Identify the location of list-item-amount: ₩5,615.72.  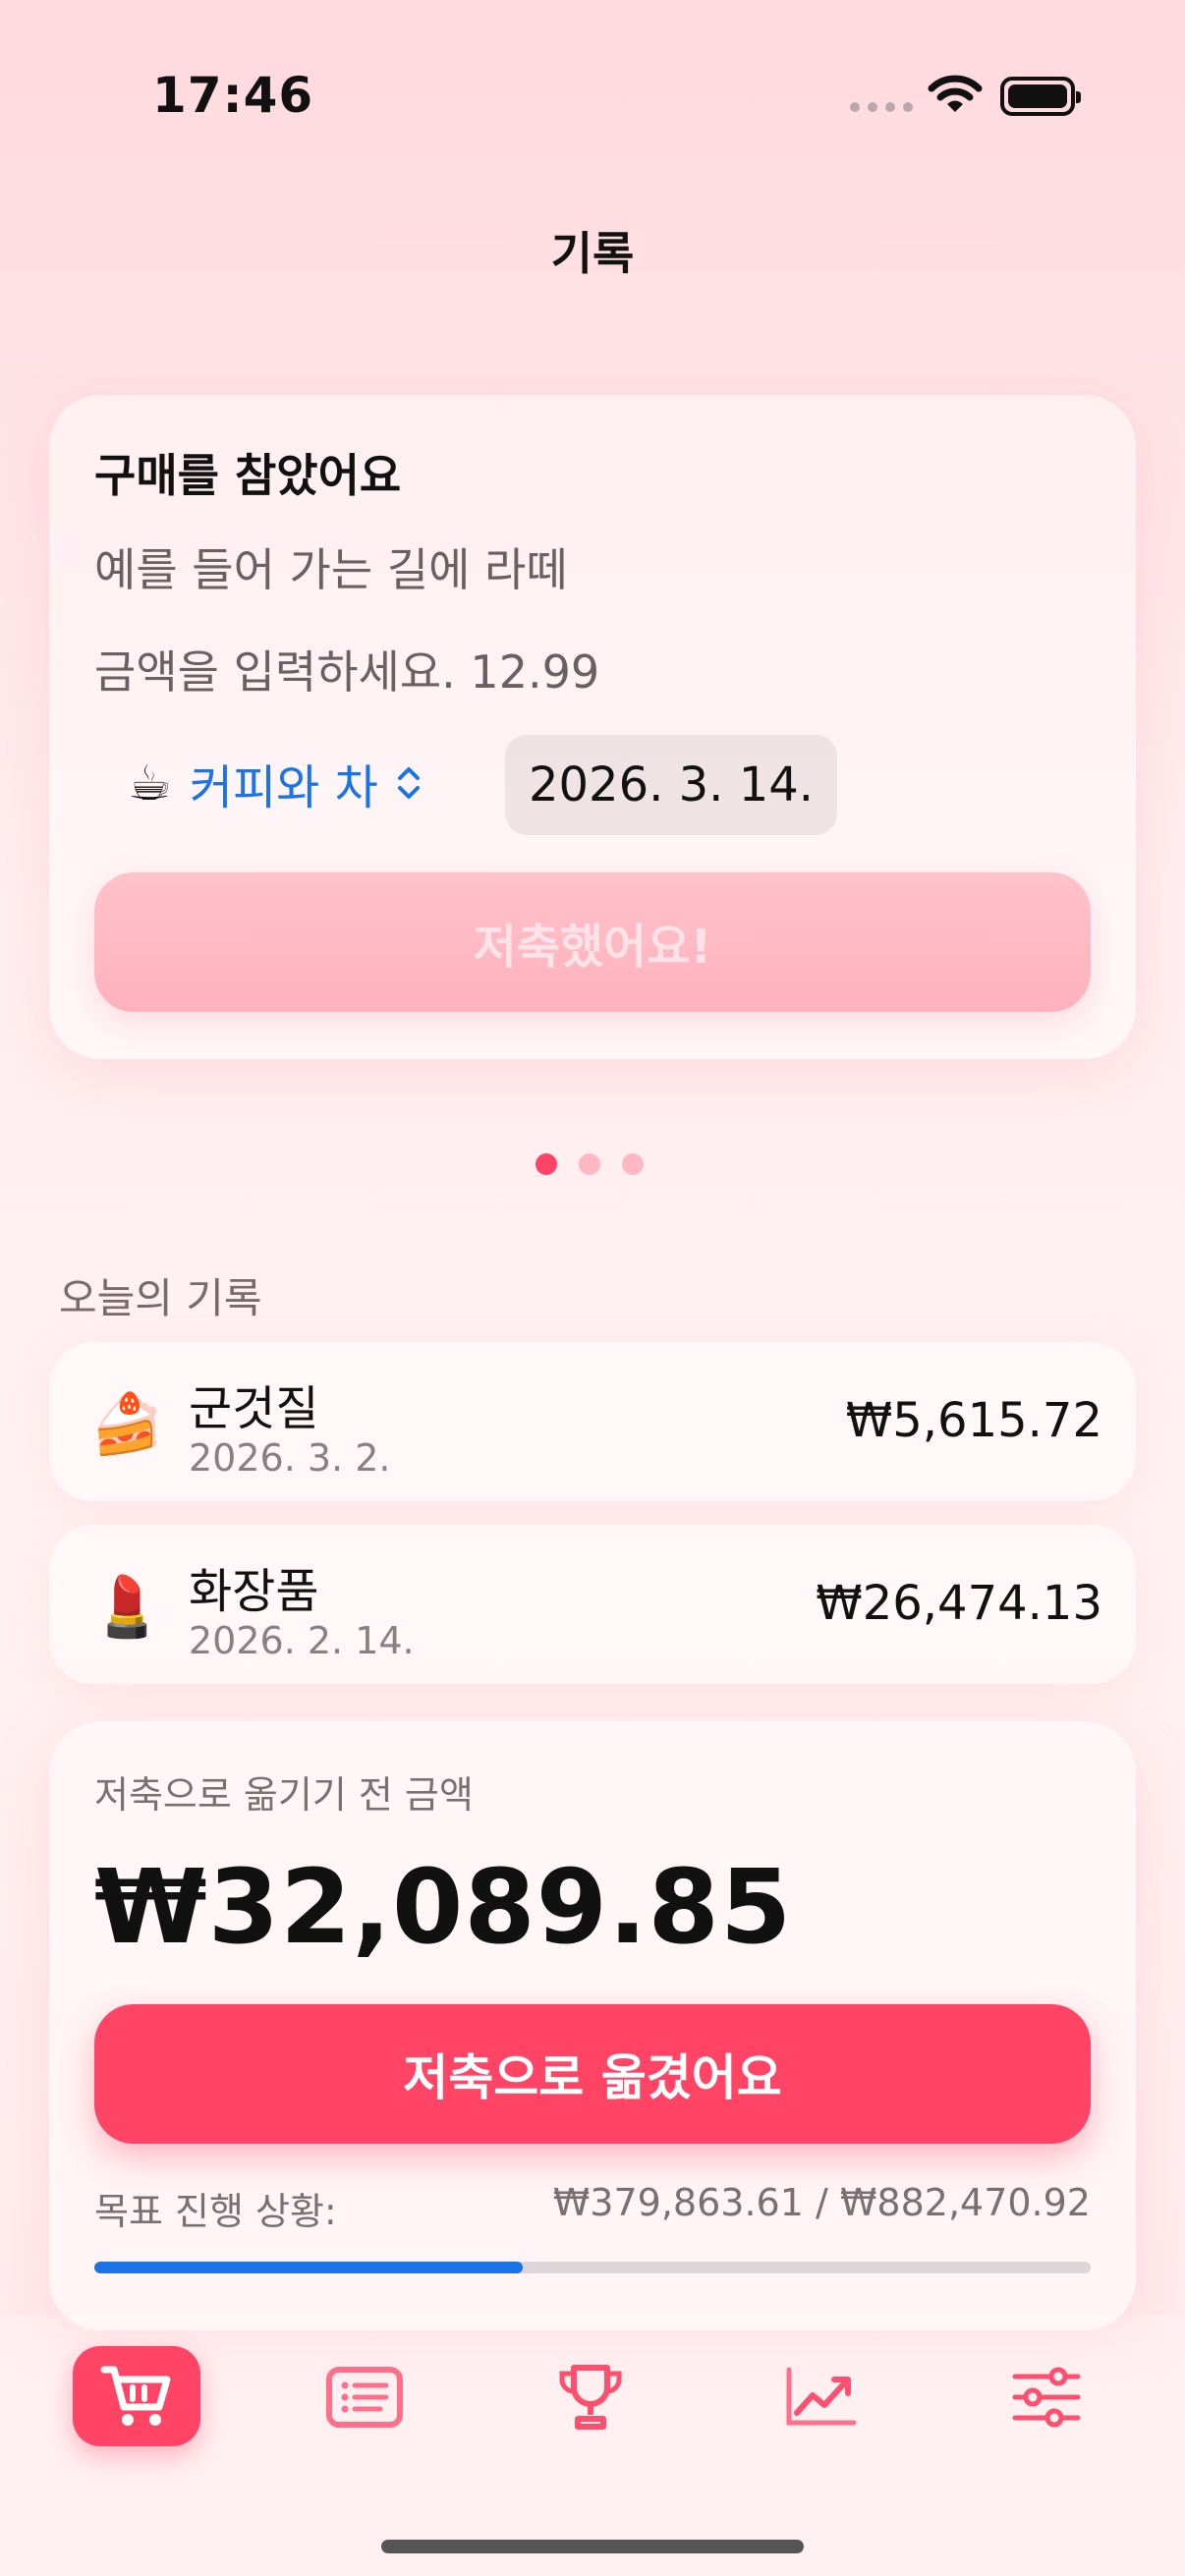
(974, 1420).